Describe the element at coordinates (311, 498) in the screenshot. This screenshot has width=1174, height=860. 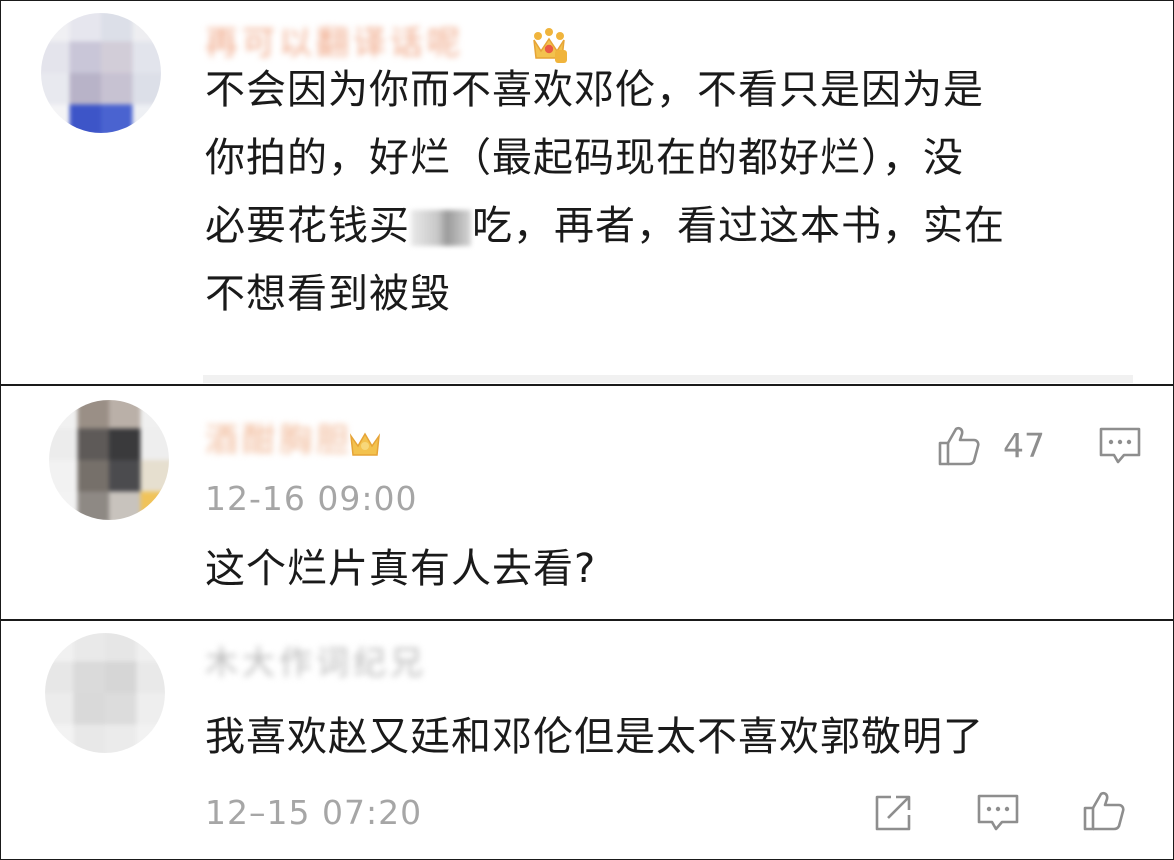
I see `timestamp: 12-16 09:00` at that location.